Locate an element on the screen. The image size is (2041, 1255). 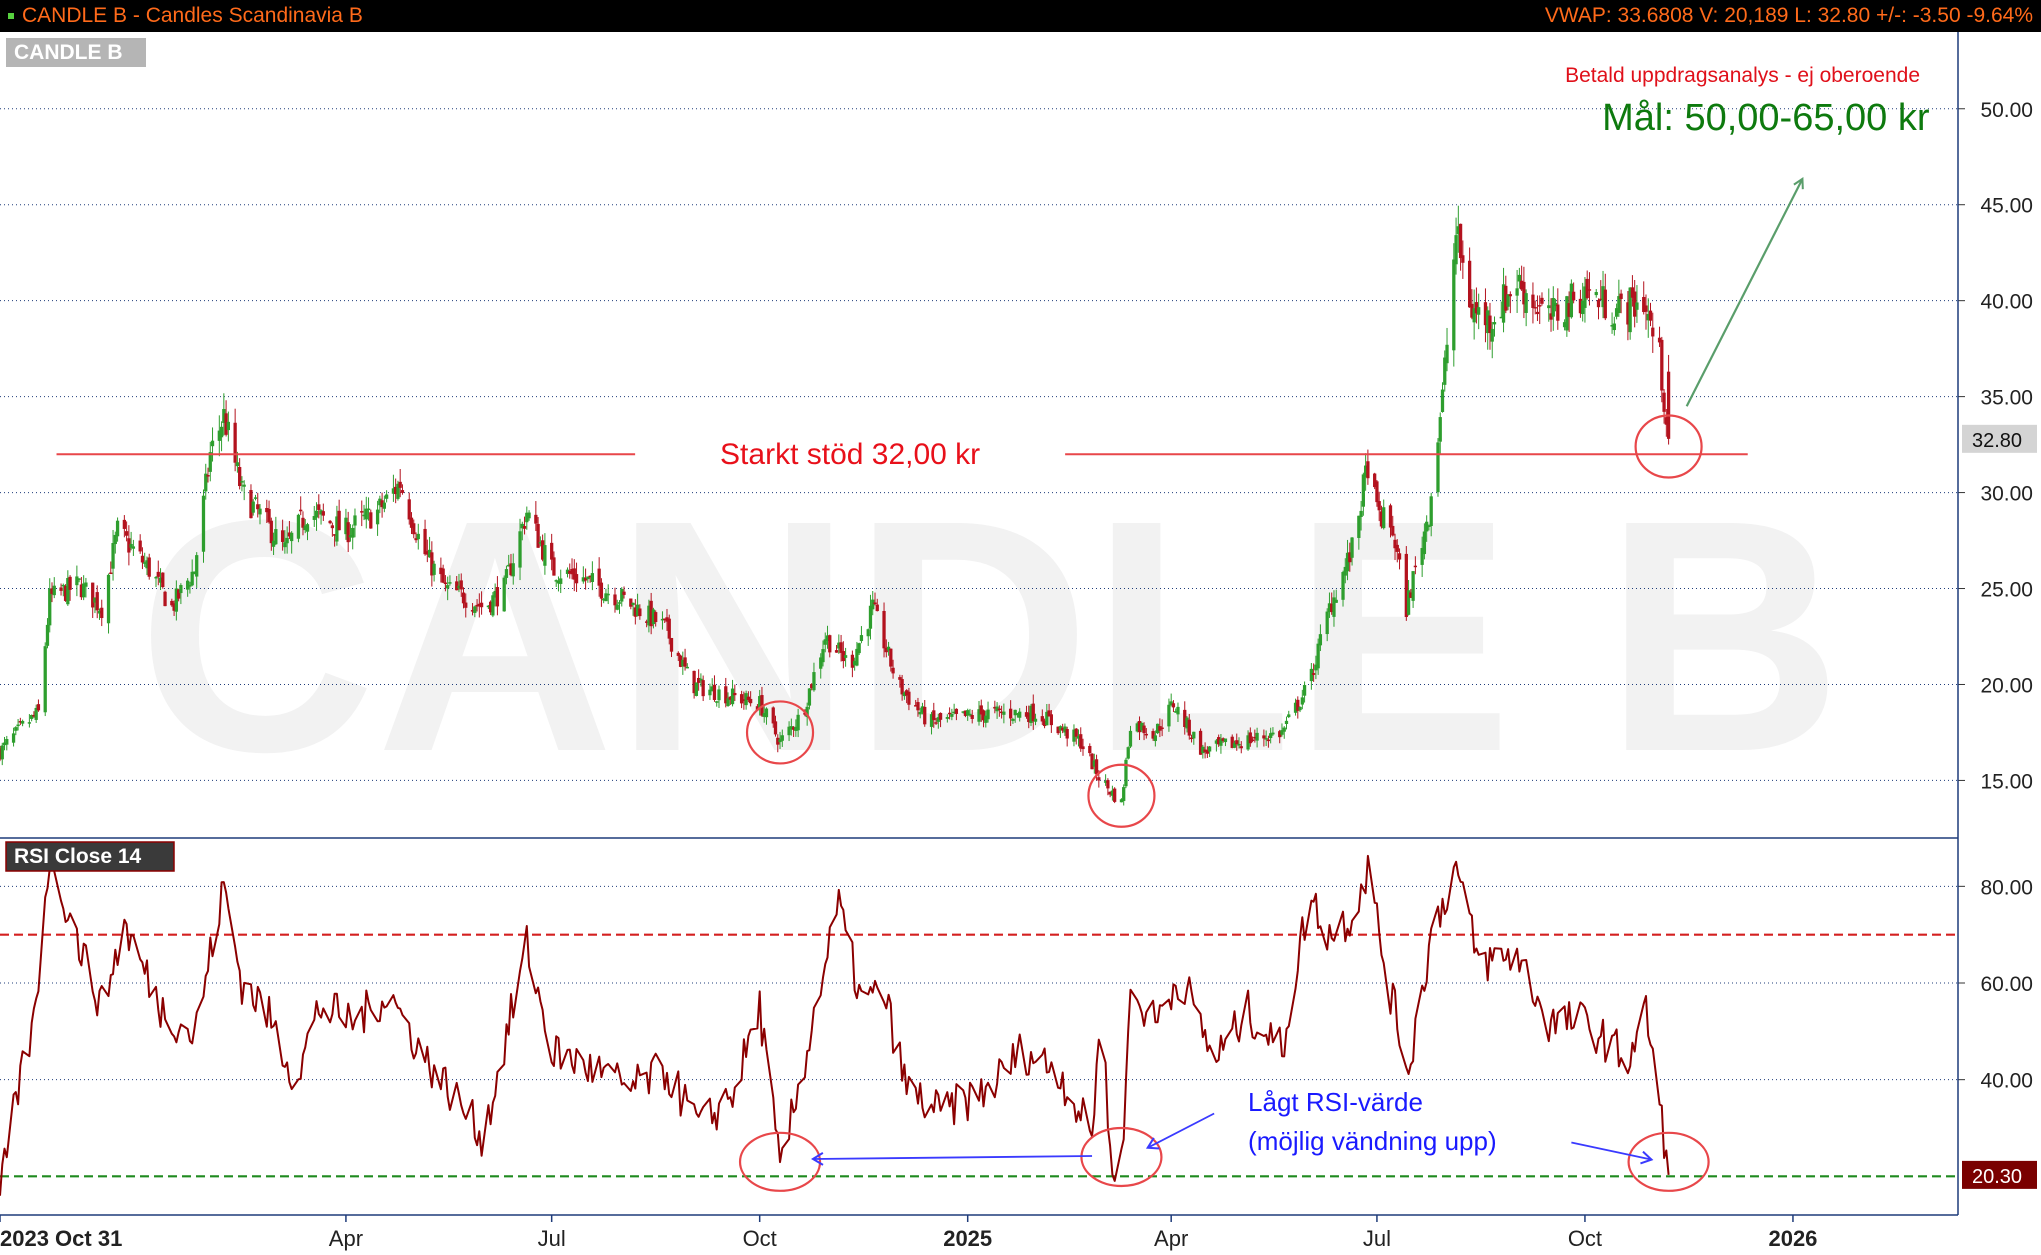
x-axis-label: 2025 is located at coordinates (967, 1238).